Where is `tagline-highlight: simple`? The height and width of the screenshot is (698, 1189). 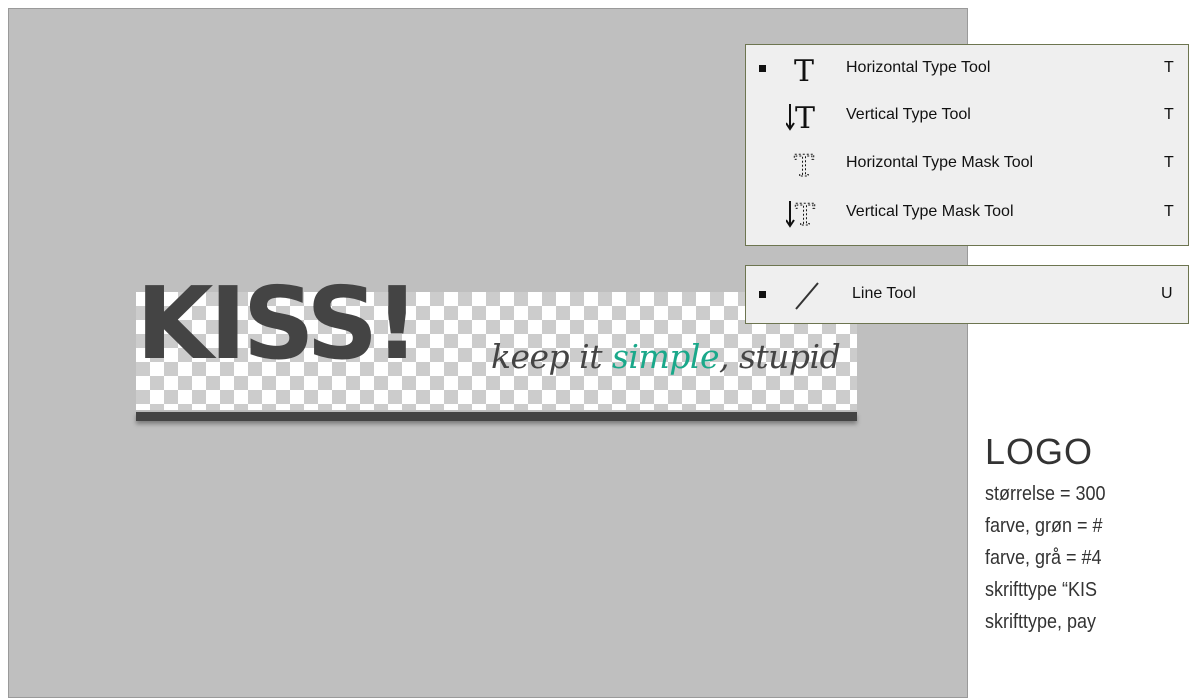
tagline-highlight: simple is located at coordinates (665, 356).